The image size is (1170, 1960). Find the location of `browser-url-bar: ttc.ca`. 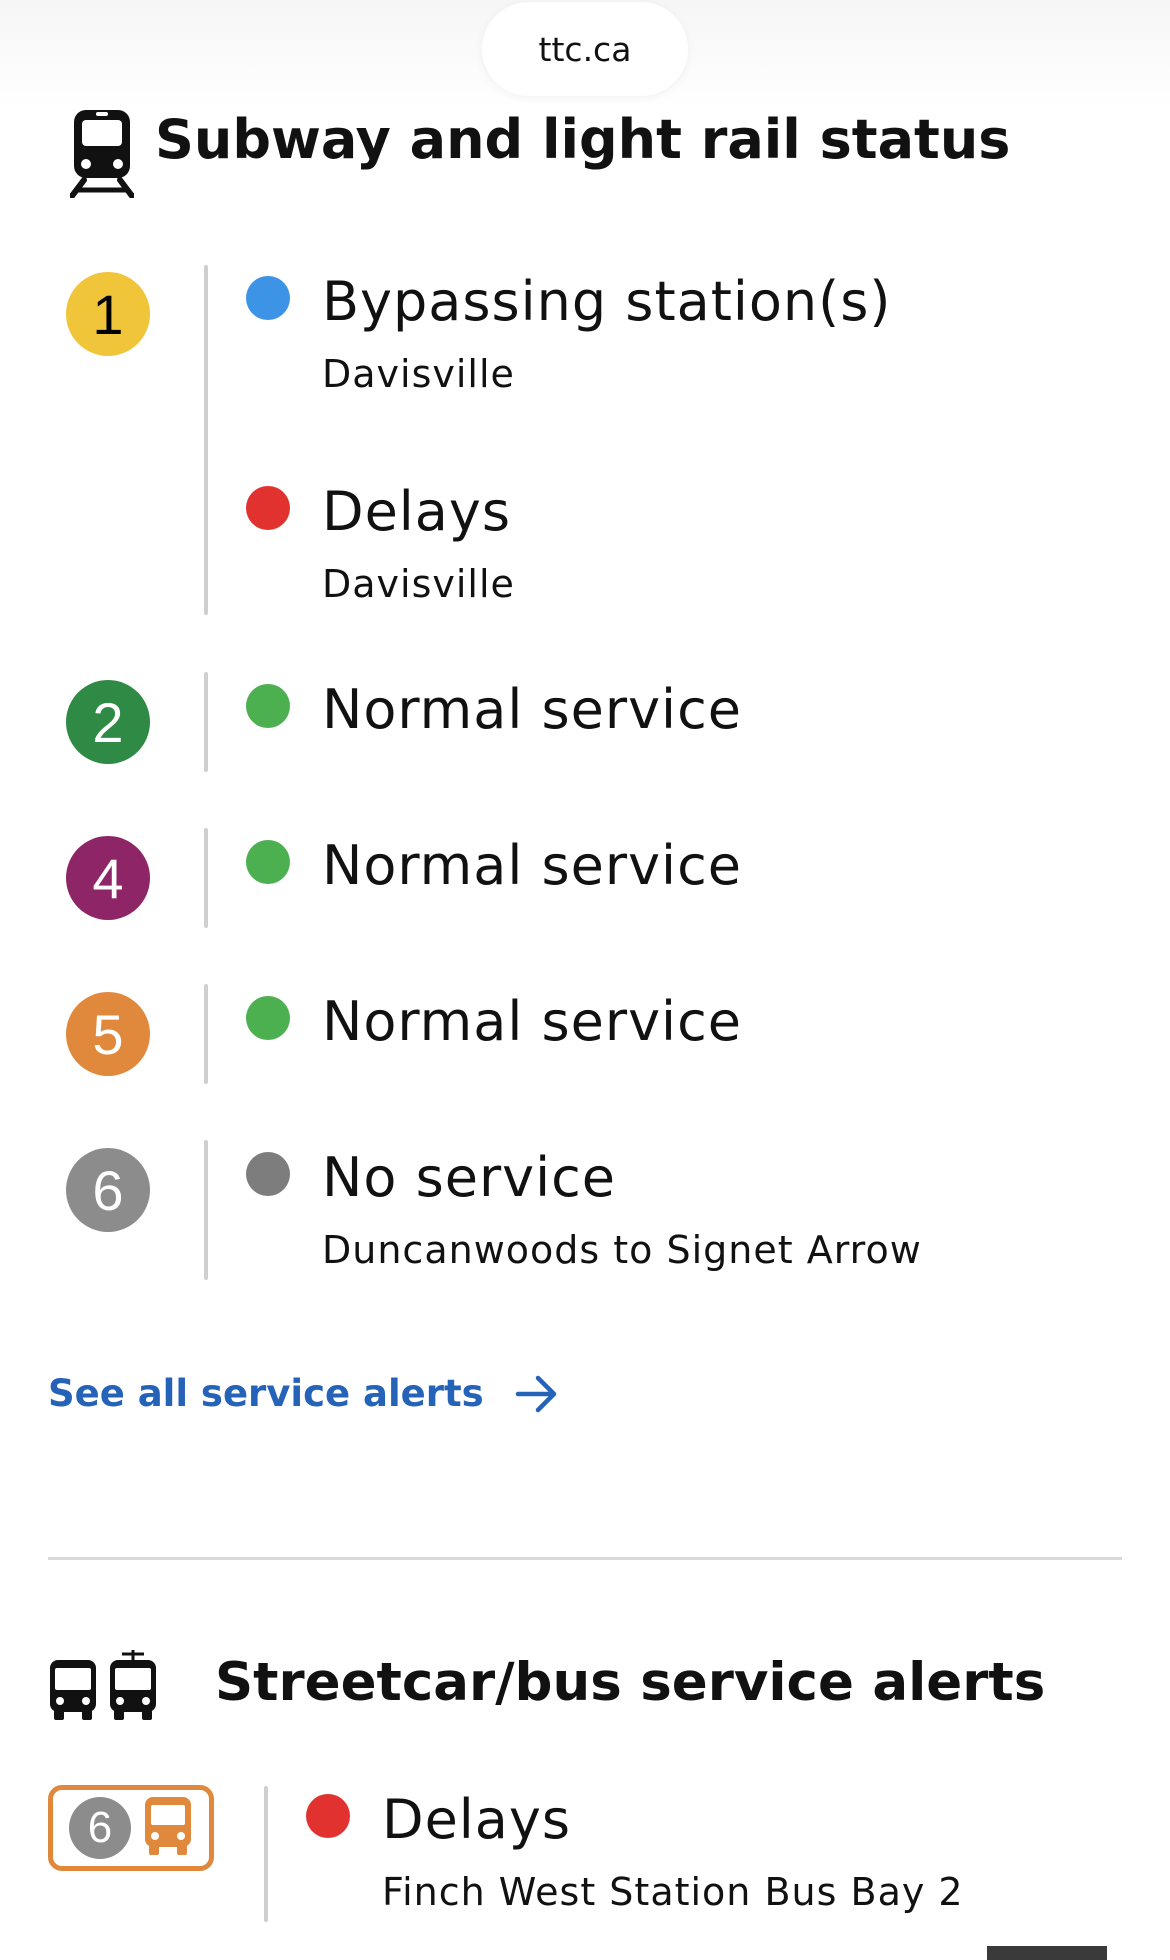

browser-url-bar: ttc.ca is located at coordinates (585, 55).